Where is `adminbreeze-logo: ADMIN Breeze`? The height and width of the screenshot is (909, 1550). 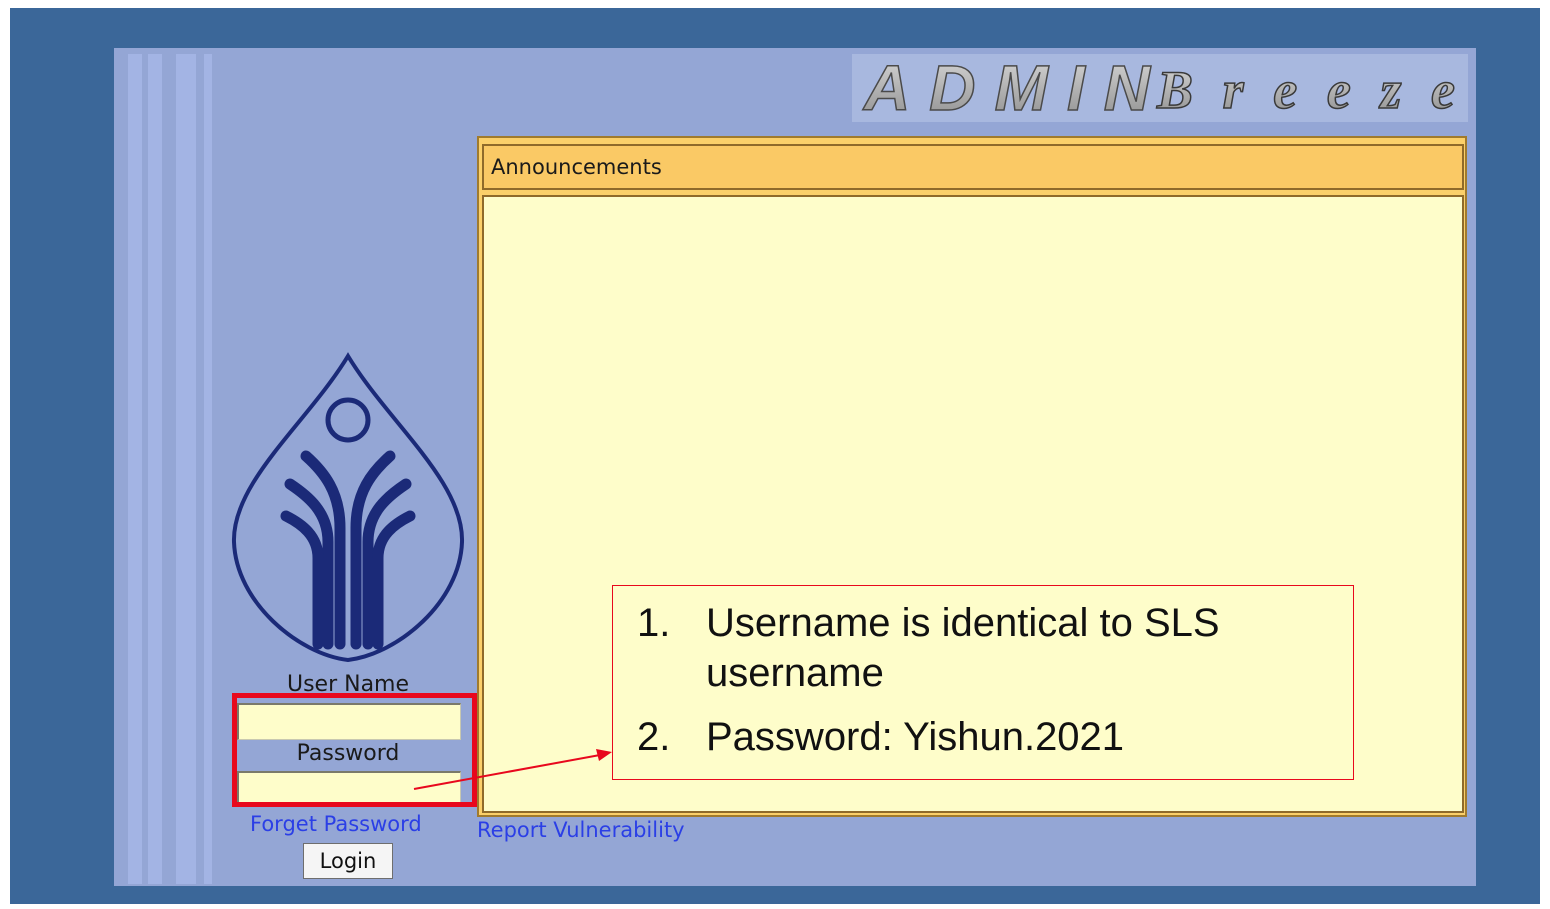
adminbreeze-logo: ADMIN Breeze is located at coordinates (1158, 88).